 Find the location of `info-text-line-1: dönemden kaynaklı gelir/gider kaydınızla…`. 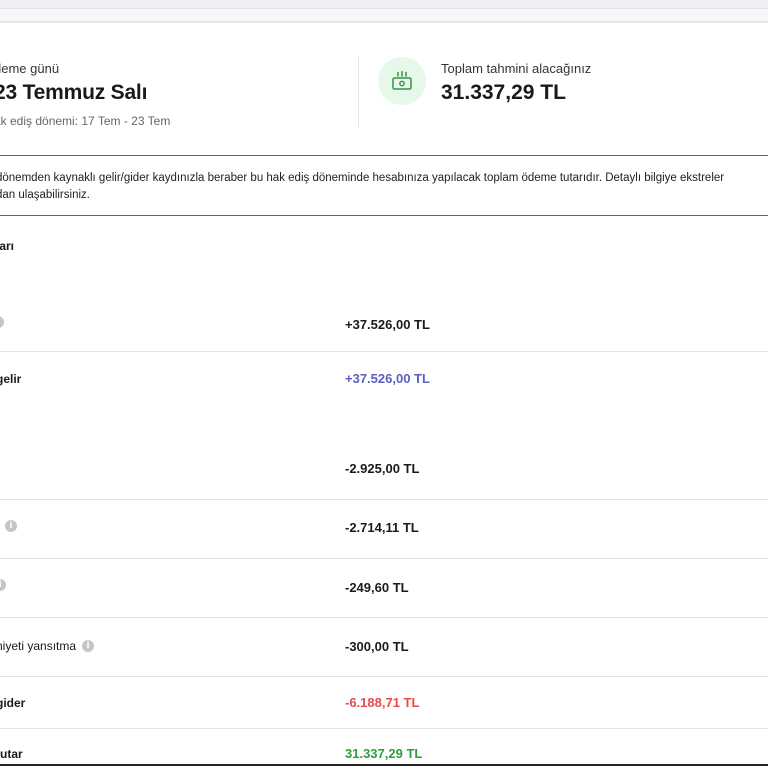

info-text-line-1: dönemden kaynaklı gelir/gider kaydınızla… is located at coordinates (362, 178).